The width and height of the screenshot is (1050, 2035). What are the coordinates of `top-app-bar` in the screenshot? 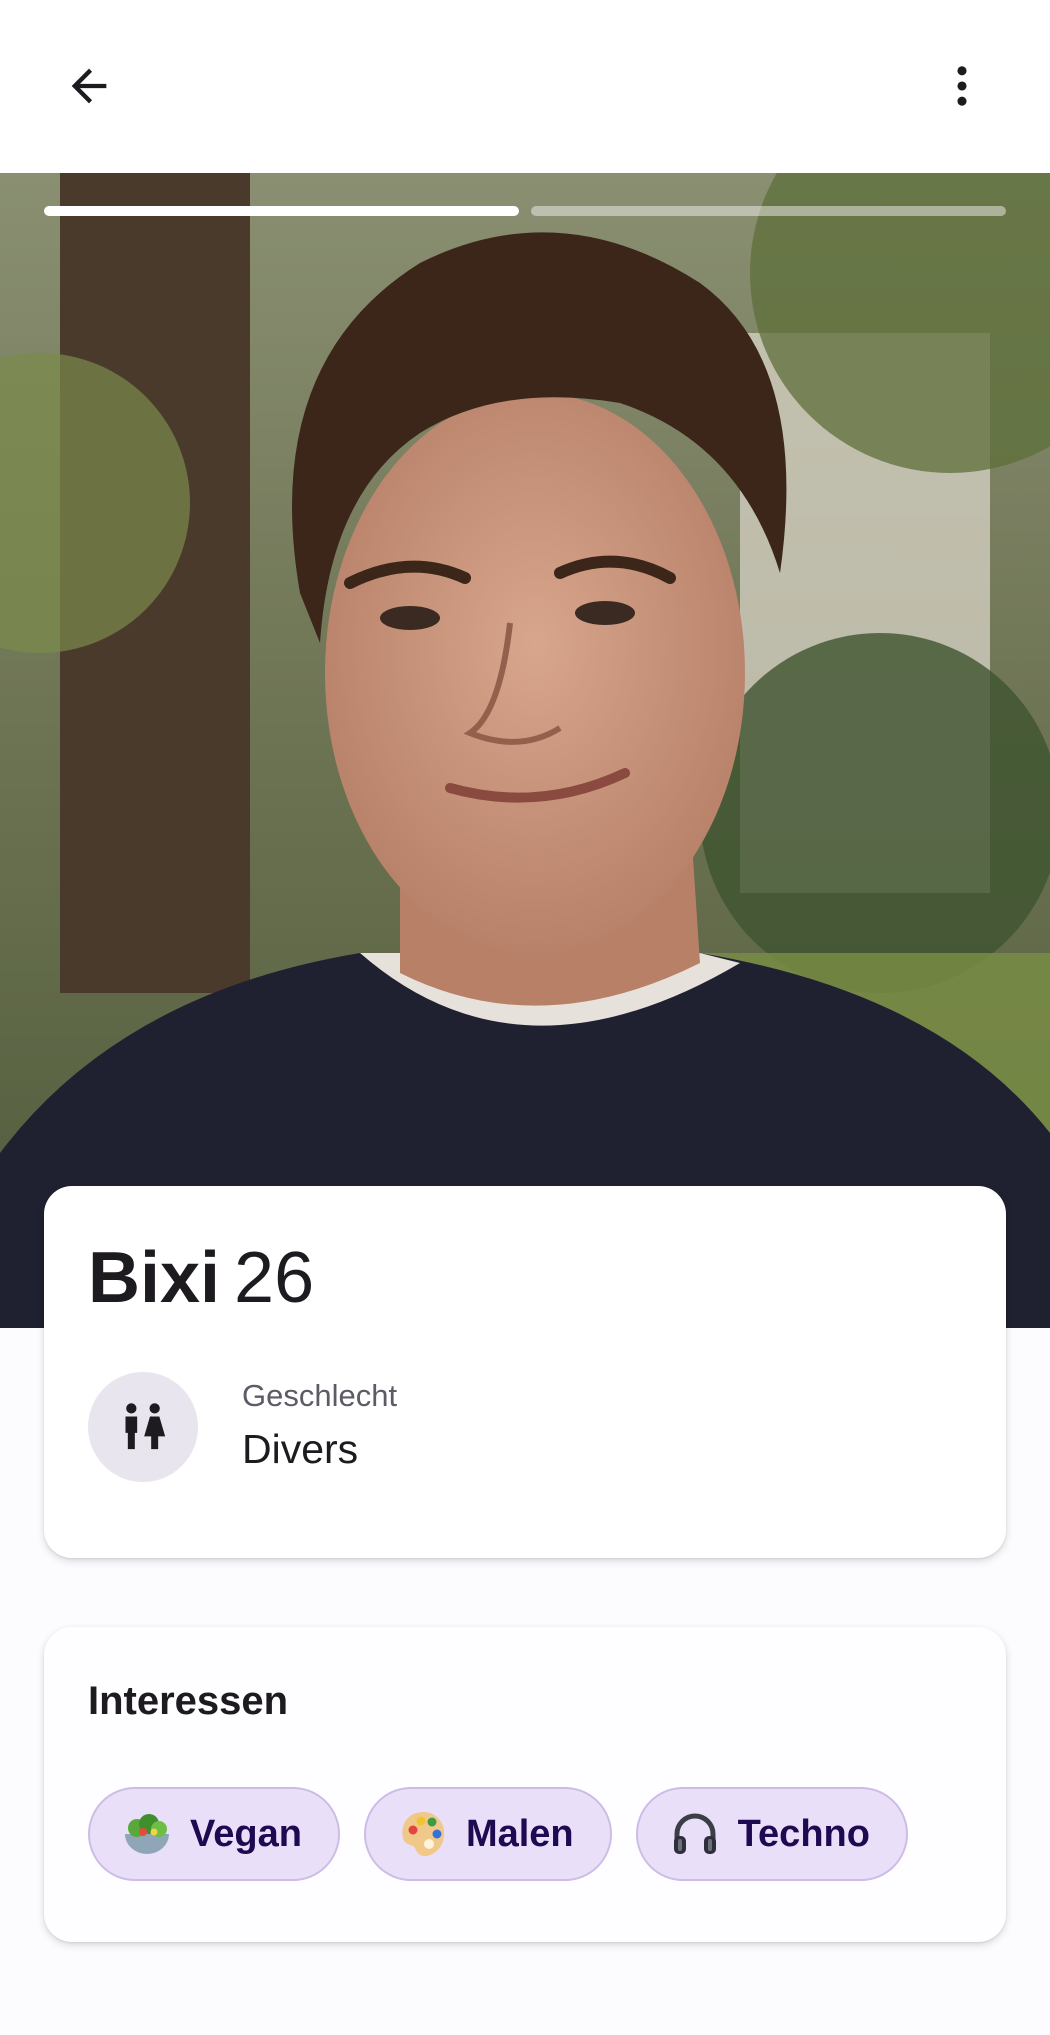 It's located at (525, 86).